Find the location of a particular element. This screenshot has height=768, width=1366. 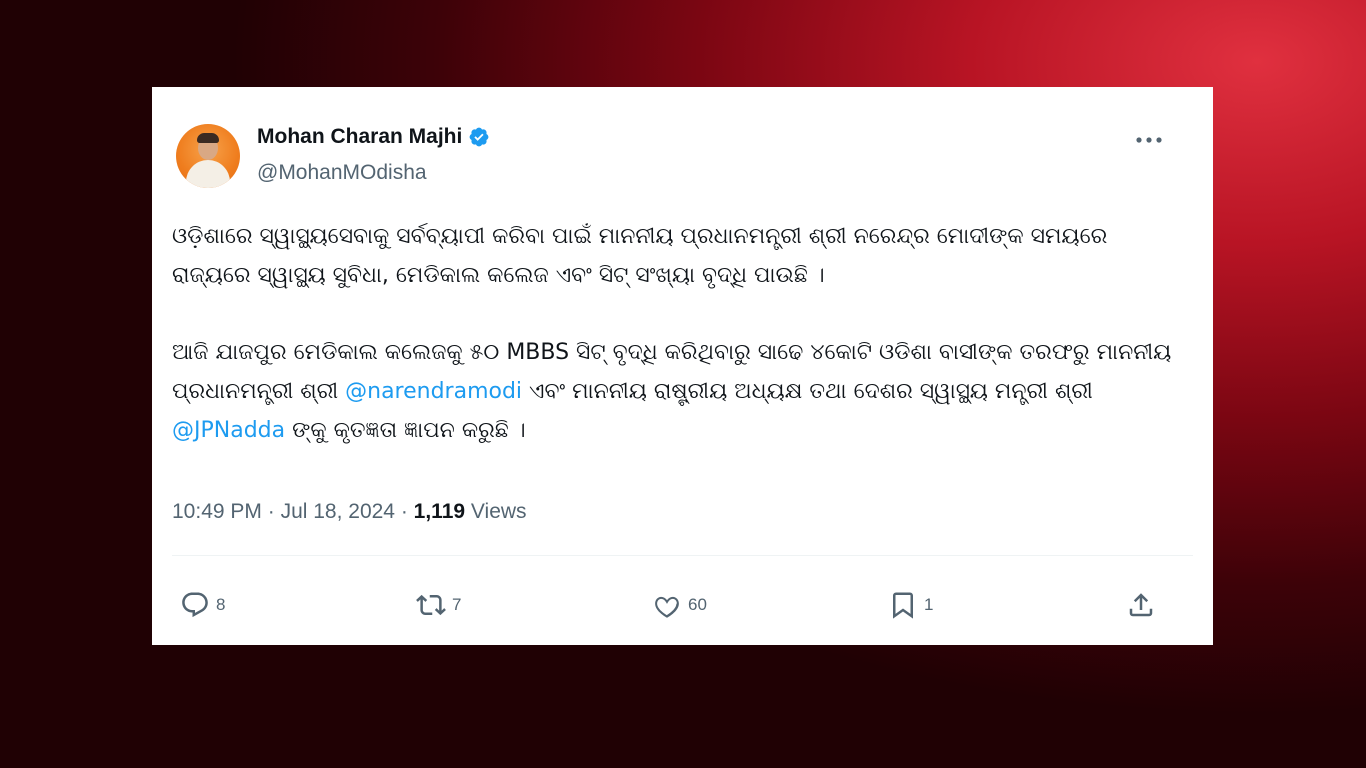

bookmark-button: 1 is located at coordinates (910, 605).